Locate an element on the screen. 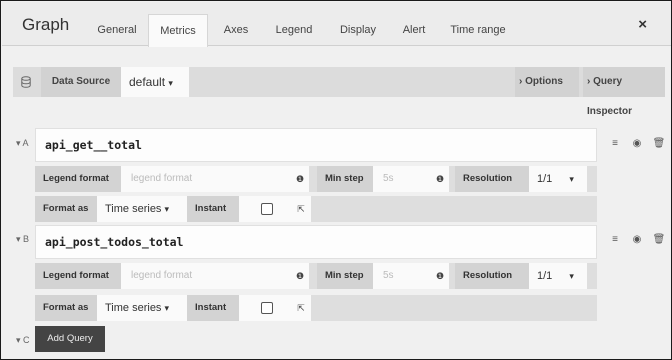 Image resolution: width=672 pixels, height=360 pixels. database-icon is located at coordinates (26, 82).